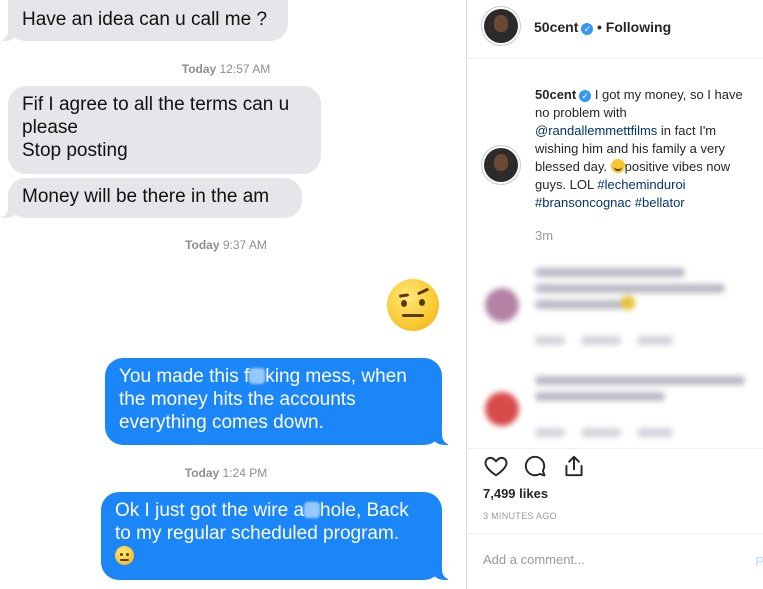  Describe the element at coordinates (226, 245) in the screenshot. I see `message-timestamp: Today 9:37 AM` at that location.